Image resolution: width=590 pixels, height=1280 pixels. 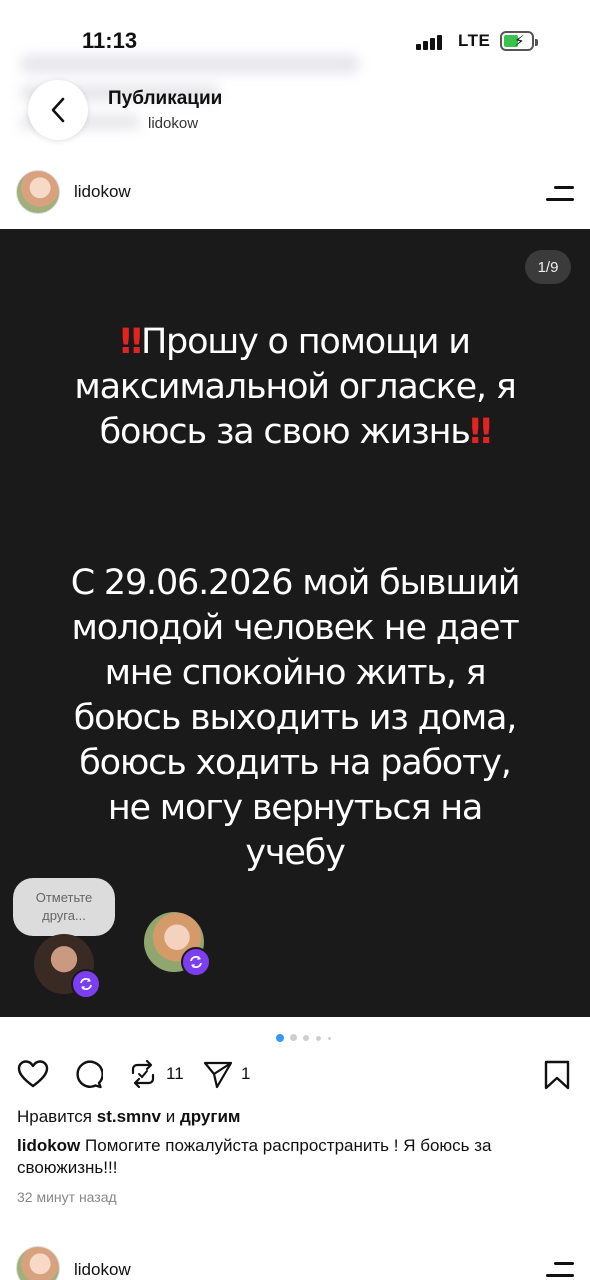 I want to click on text-line: учебу, so click(x=295, y=853).